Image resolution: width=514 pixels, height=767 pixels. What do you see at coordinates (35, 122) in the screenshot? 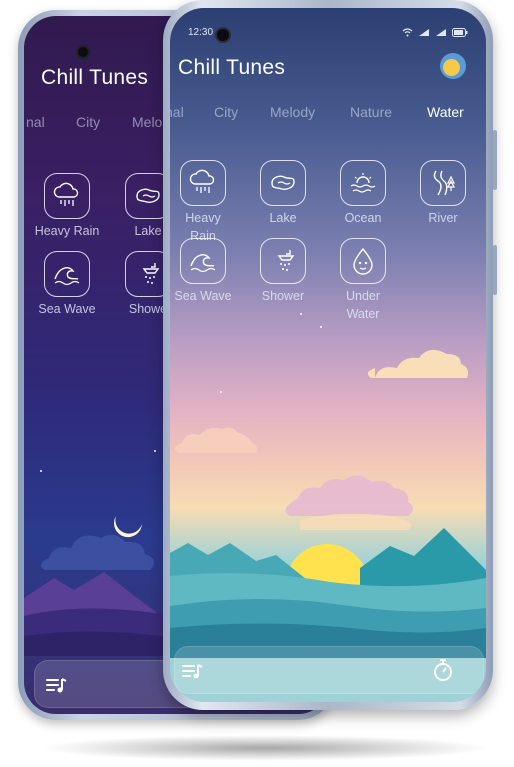
I see `back-tab-nal: nal` at bounding box center [35, 122].